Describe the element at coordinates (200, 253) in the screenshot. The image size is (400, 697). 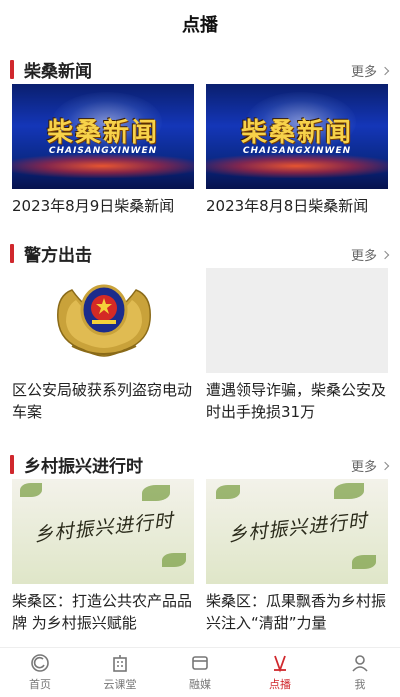
I see `section-header: 警方出击 更多` at that location.